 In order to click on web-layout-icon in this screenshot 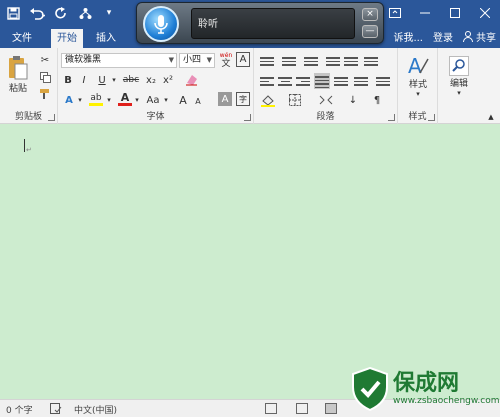, I will do `click(331, 408)`.